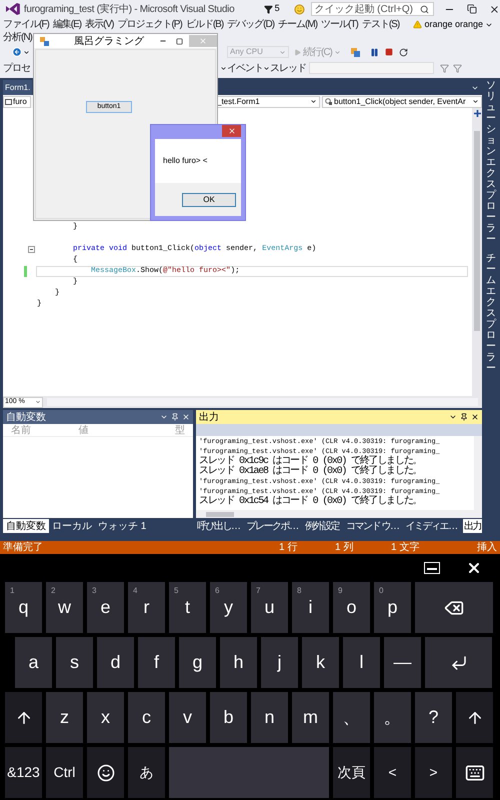 The height and width of the screenshot is (800, 500). I want to click on menu-item: ツール(T), so click(339, 24).